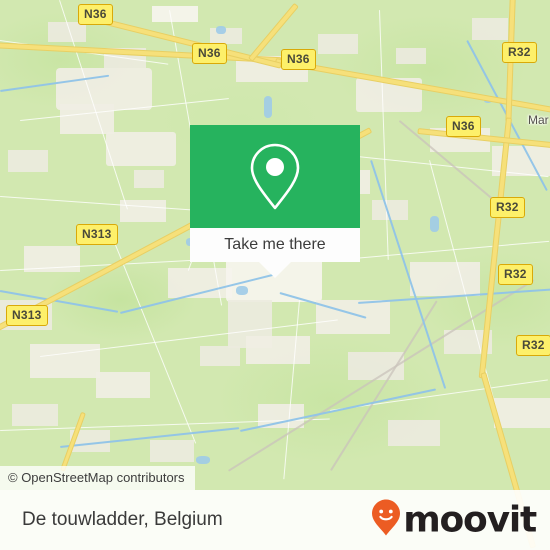 This screenshot has width=550, height=550. I want to click on road-shield-n313-1: N313, so click(97, 234).